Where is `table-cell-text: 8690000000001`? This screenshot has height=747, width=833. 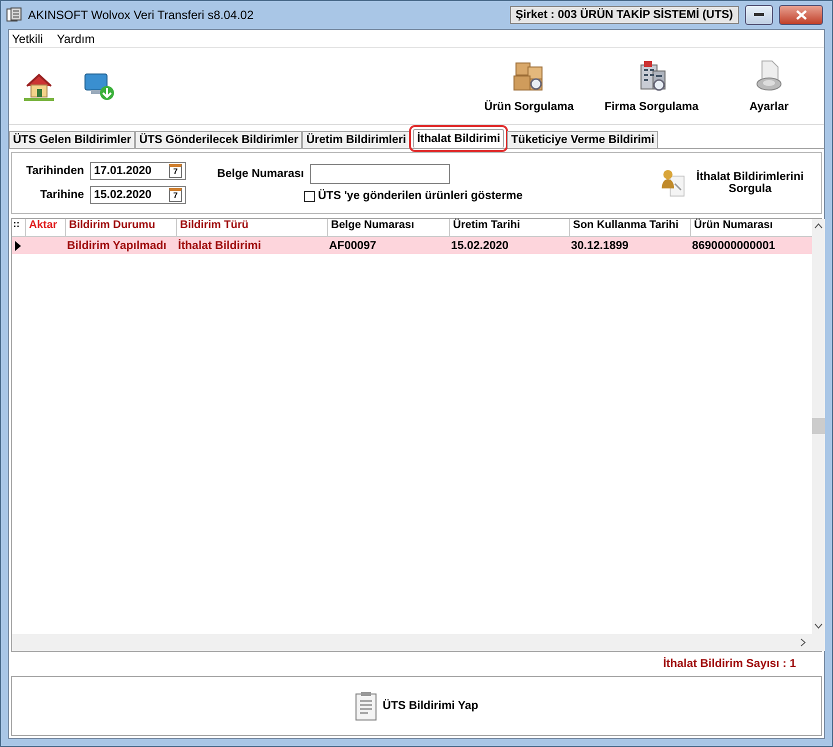 table-cell-text: 8690000000001 is located at coordinates (733, 246).